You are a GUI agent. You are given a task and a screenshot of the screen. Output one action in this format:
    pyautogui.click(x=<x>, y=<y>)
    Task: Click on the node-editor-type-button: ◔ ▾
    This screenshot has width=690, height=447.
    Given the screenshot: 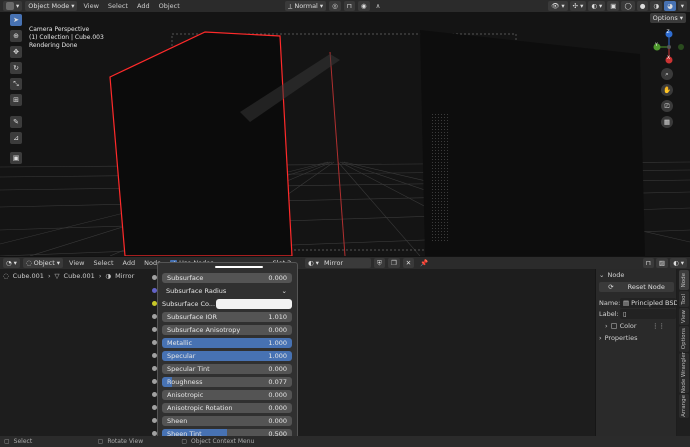 What is the action you would take?
    pyautogui.click(x=11, y=263)
    